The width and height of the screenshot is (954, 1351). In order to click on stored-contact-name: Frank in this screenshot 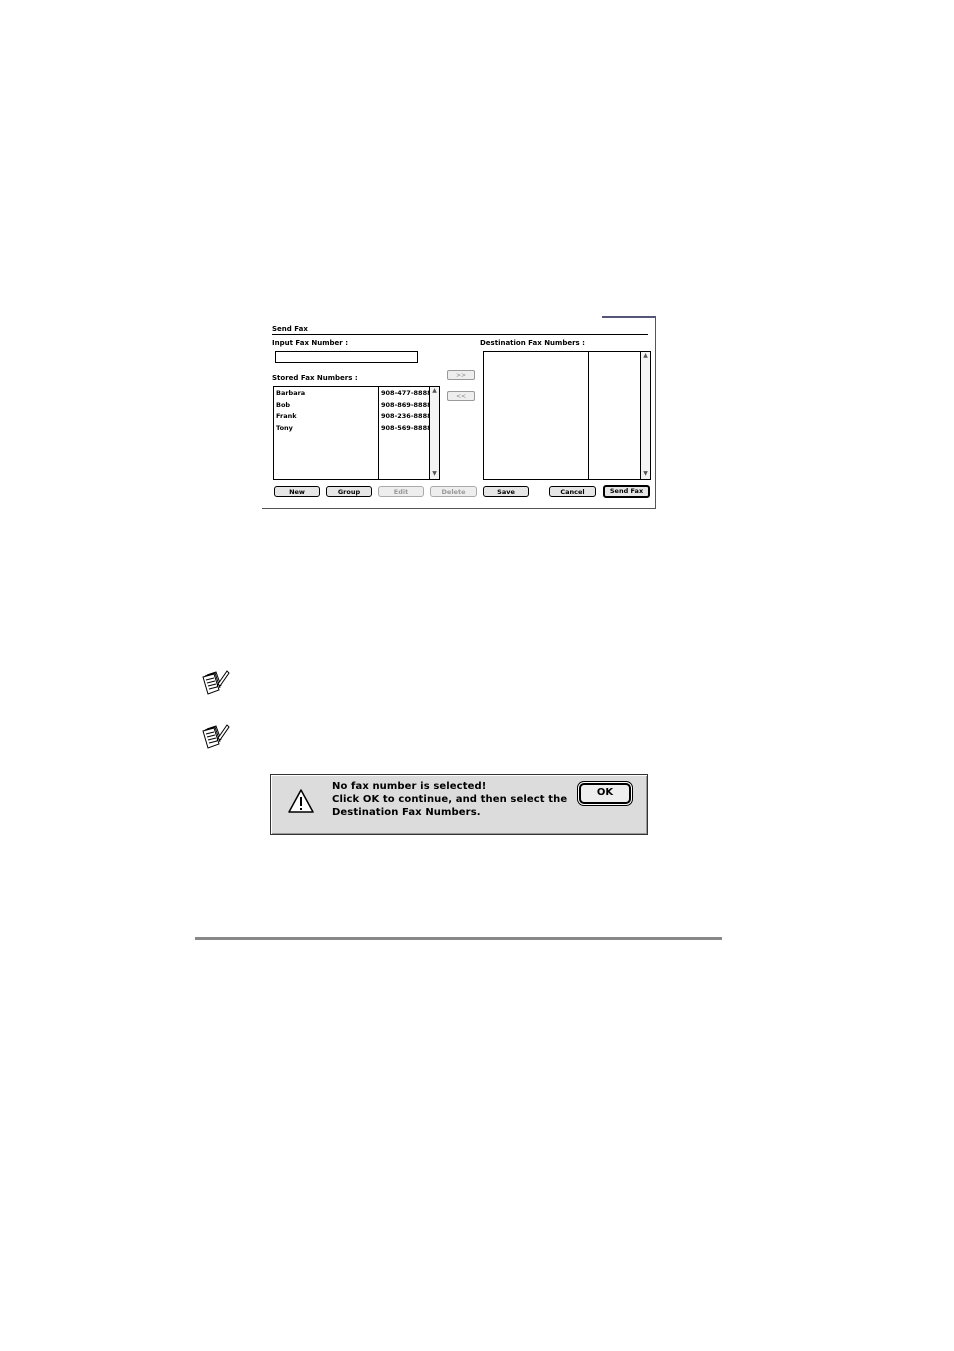, I will do `click(286, 417)`.